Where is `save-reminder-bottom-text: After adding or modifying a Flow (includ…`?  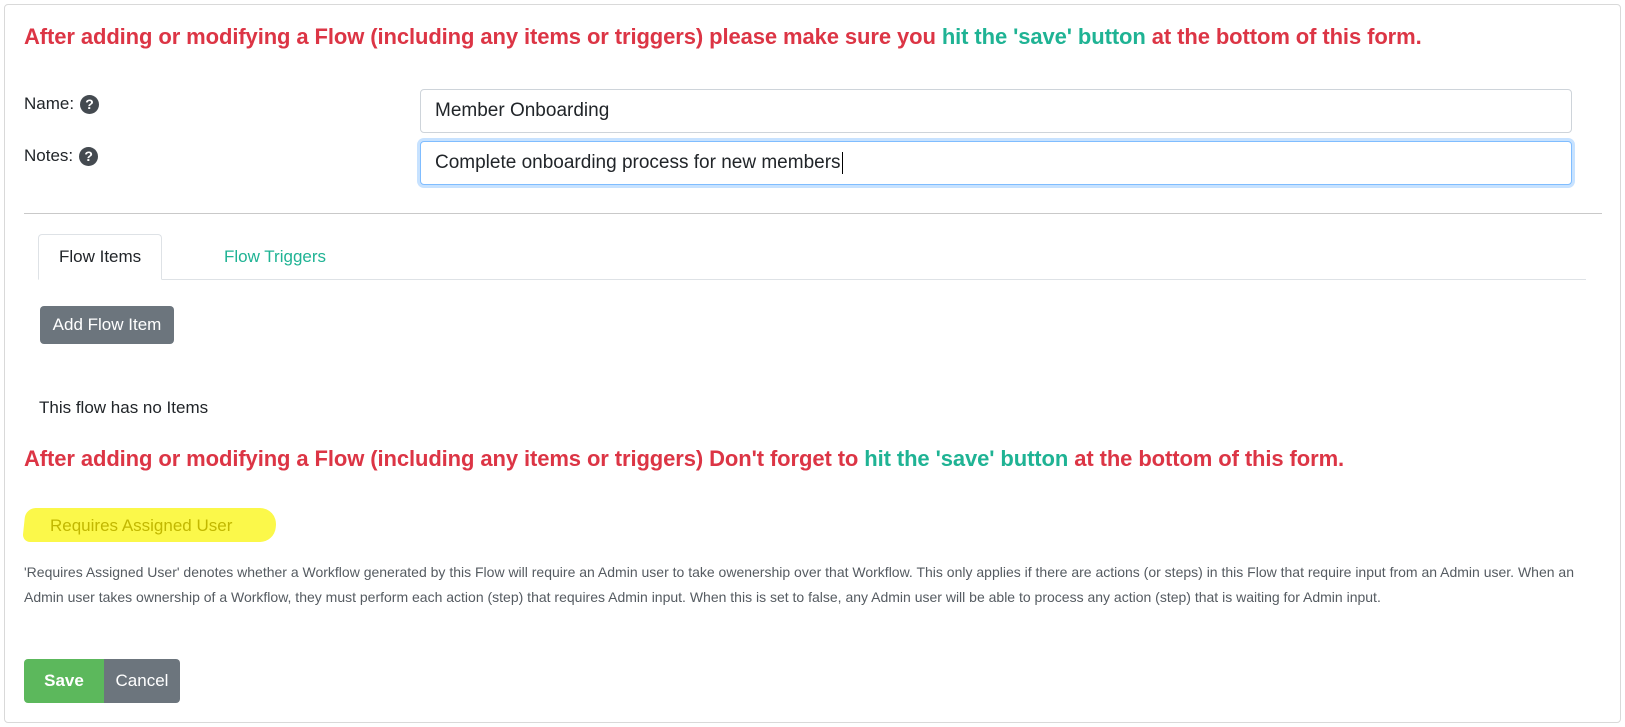 save-reminder-bottom-text: After adding or modifying a Flow (includ… is located at coordinates (444, 458).